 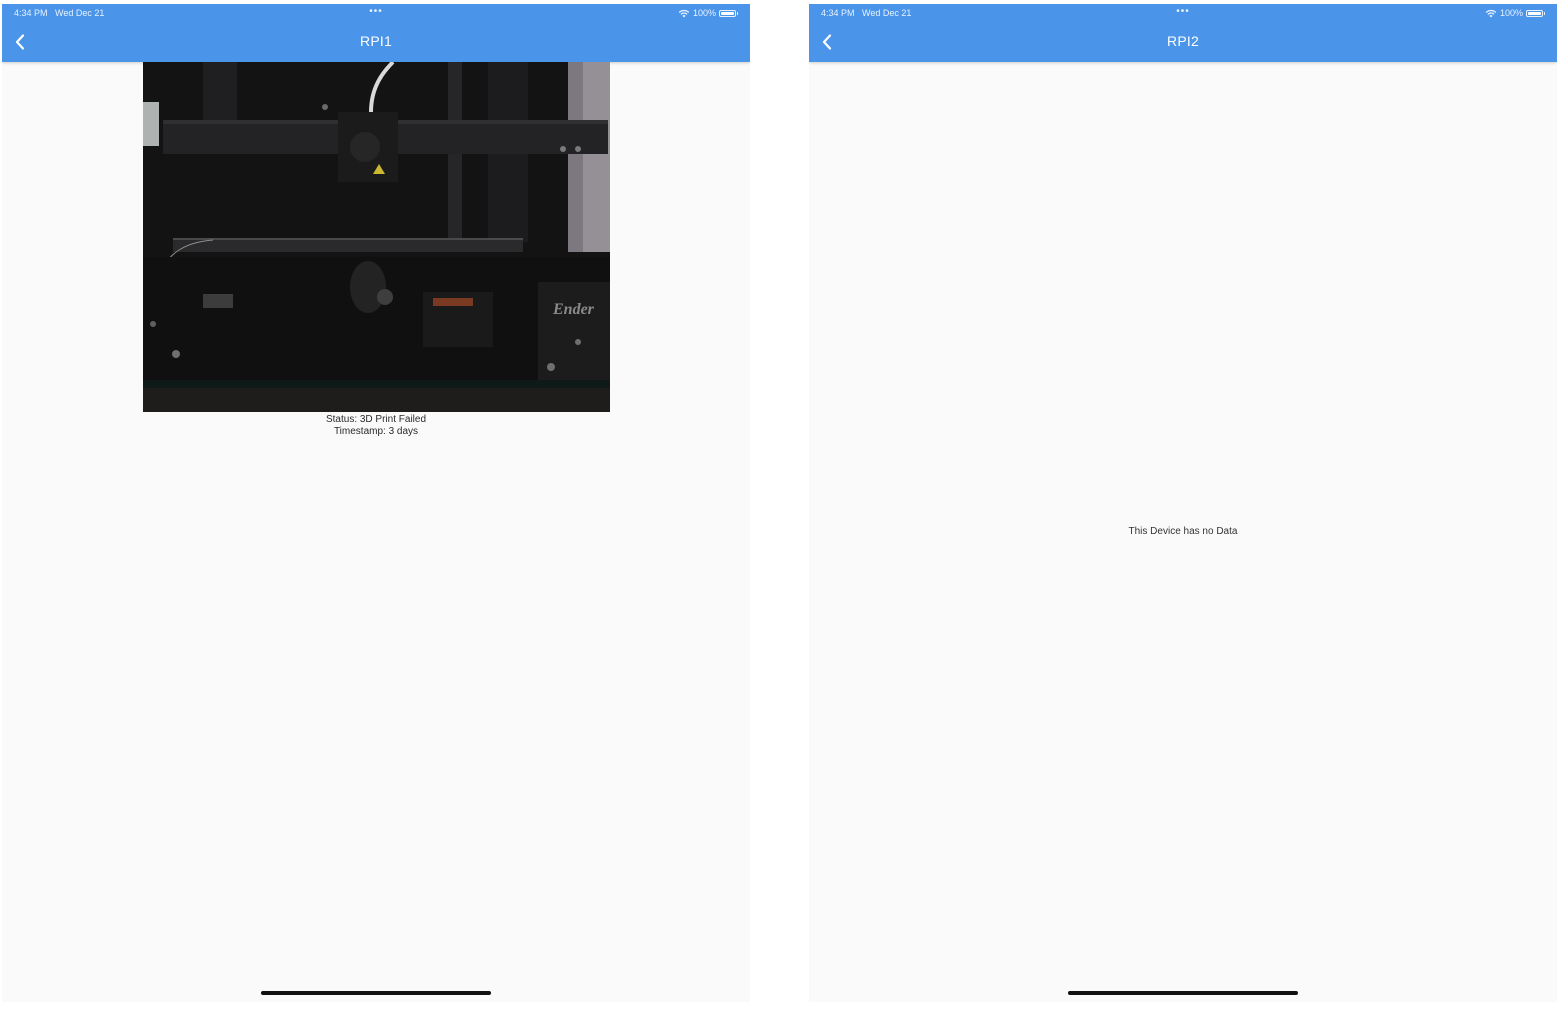 I want to click on ender-logo-text: Ender, so click(x=573, y=309).